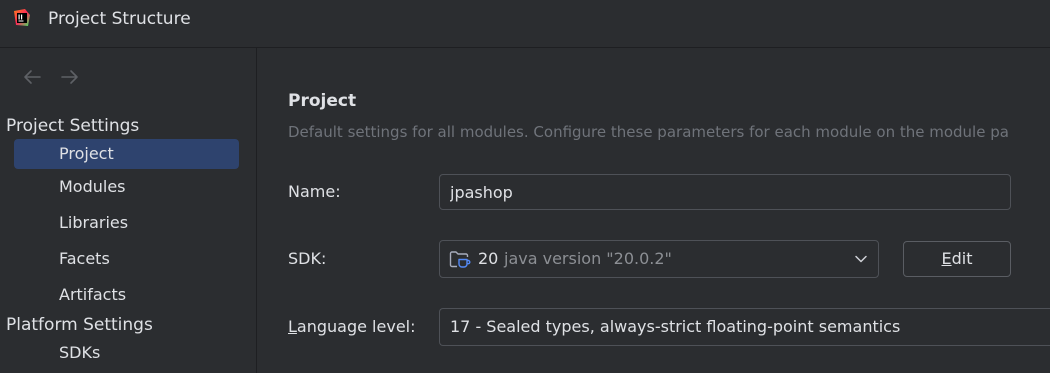  I want to click on sdk-dropdown: 20 java version "20.0.2", so click(659, 259).